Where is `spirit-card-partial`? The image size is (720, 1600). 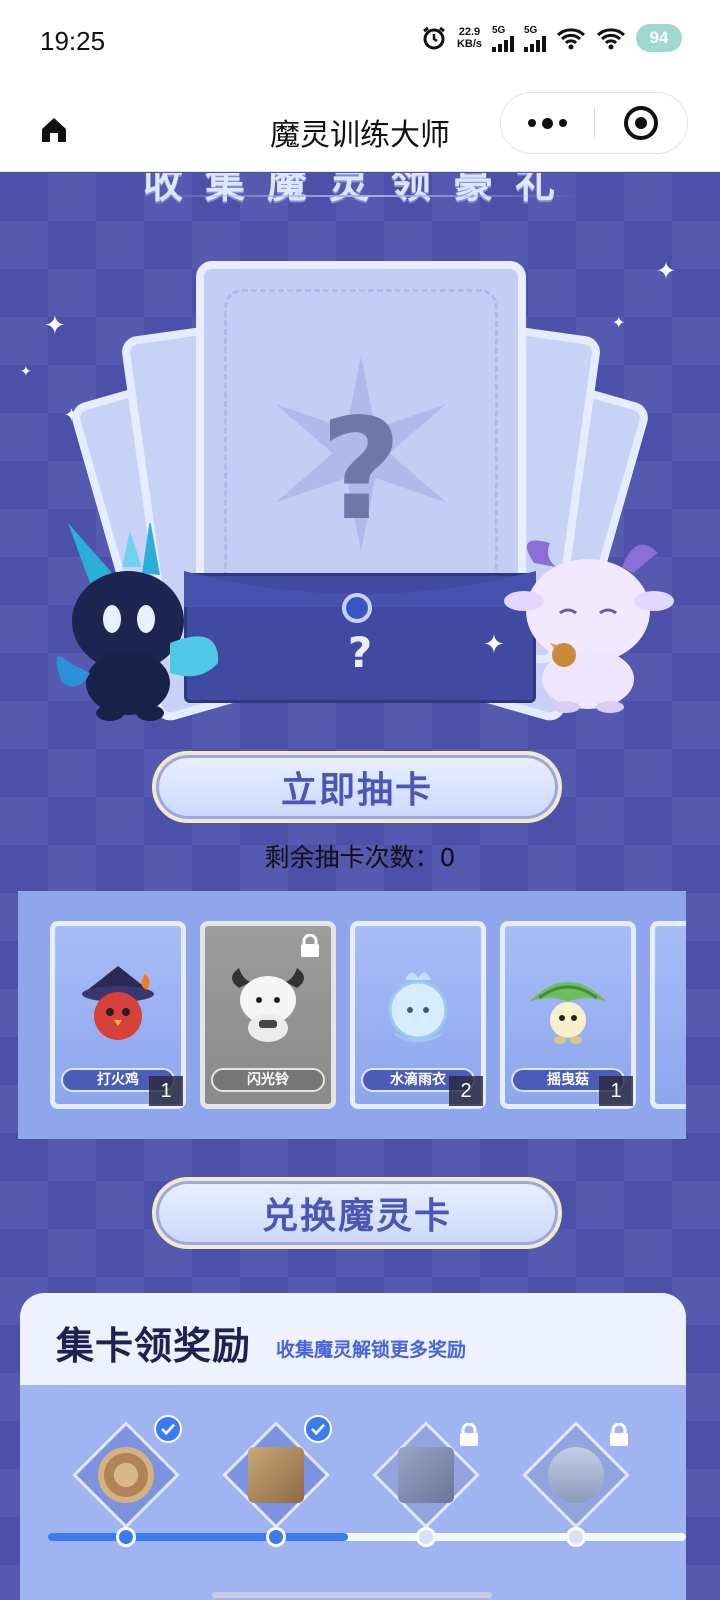 spirit-card-partial is located at coordinates (668, 1015).